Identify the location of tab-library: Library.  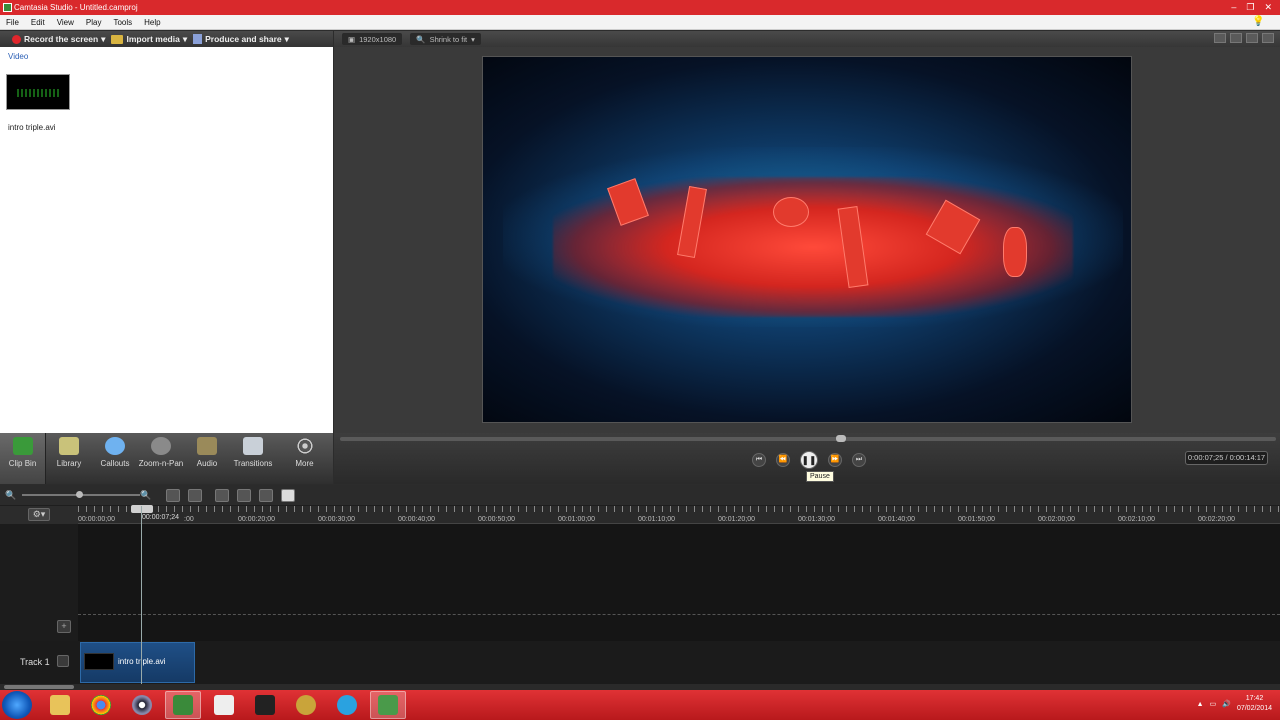
(69, 458).